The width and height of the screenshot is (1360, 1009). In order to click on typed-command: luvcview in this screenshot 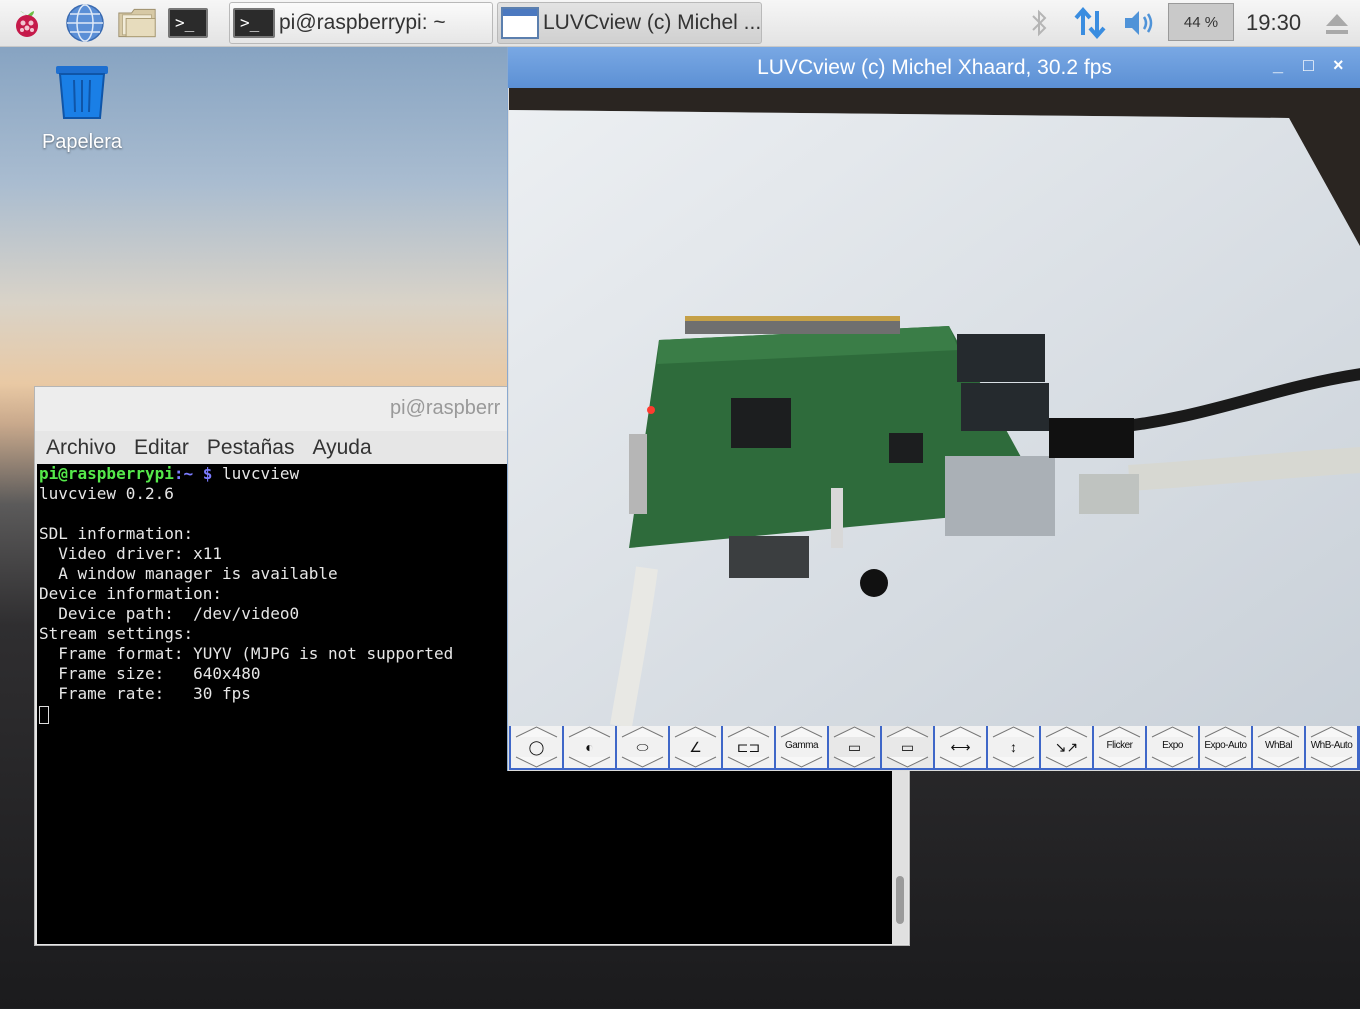, I will do `click(256, 473)`.